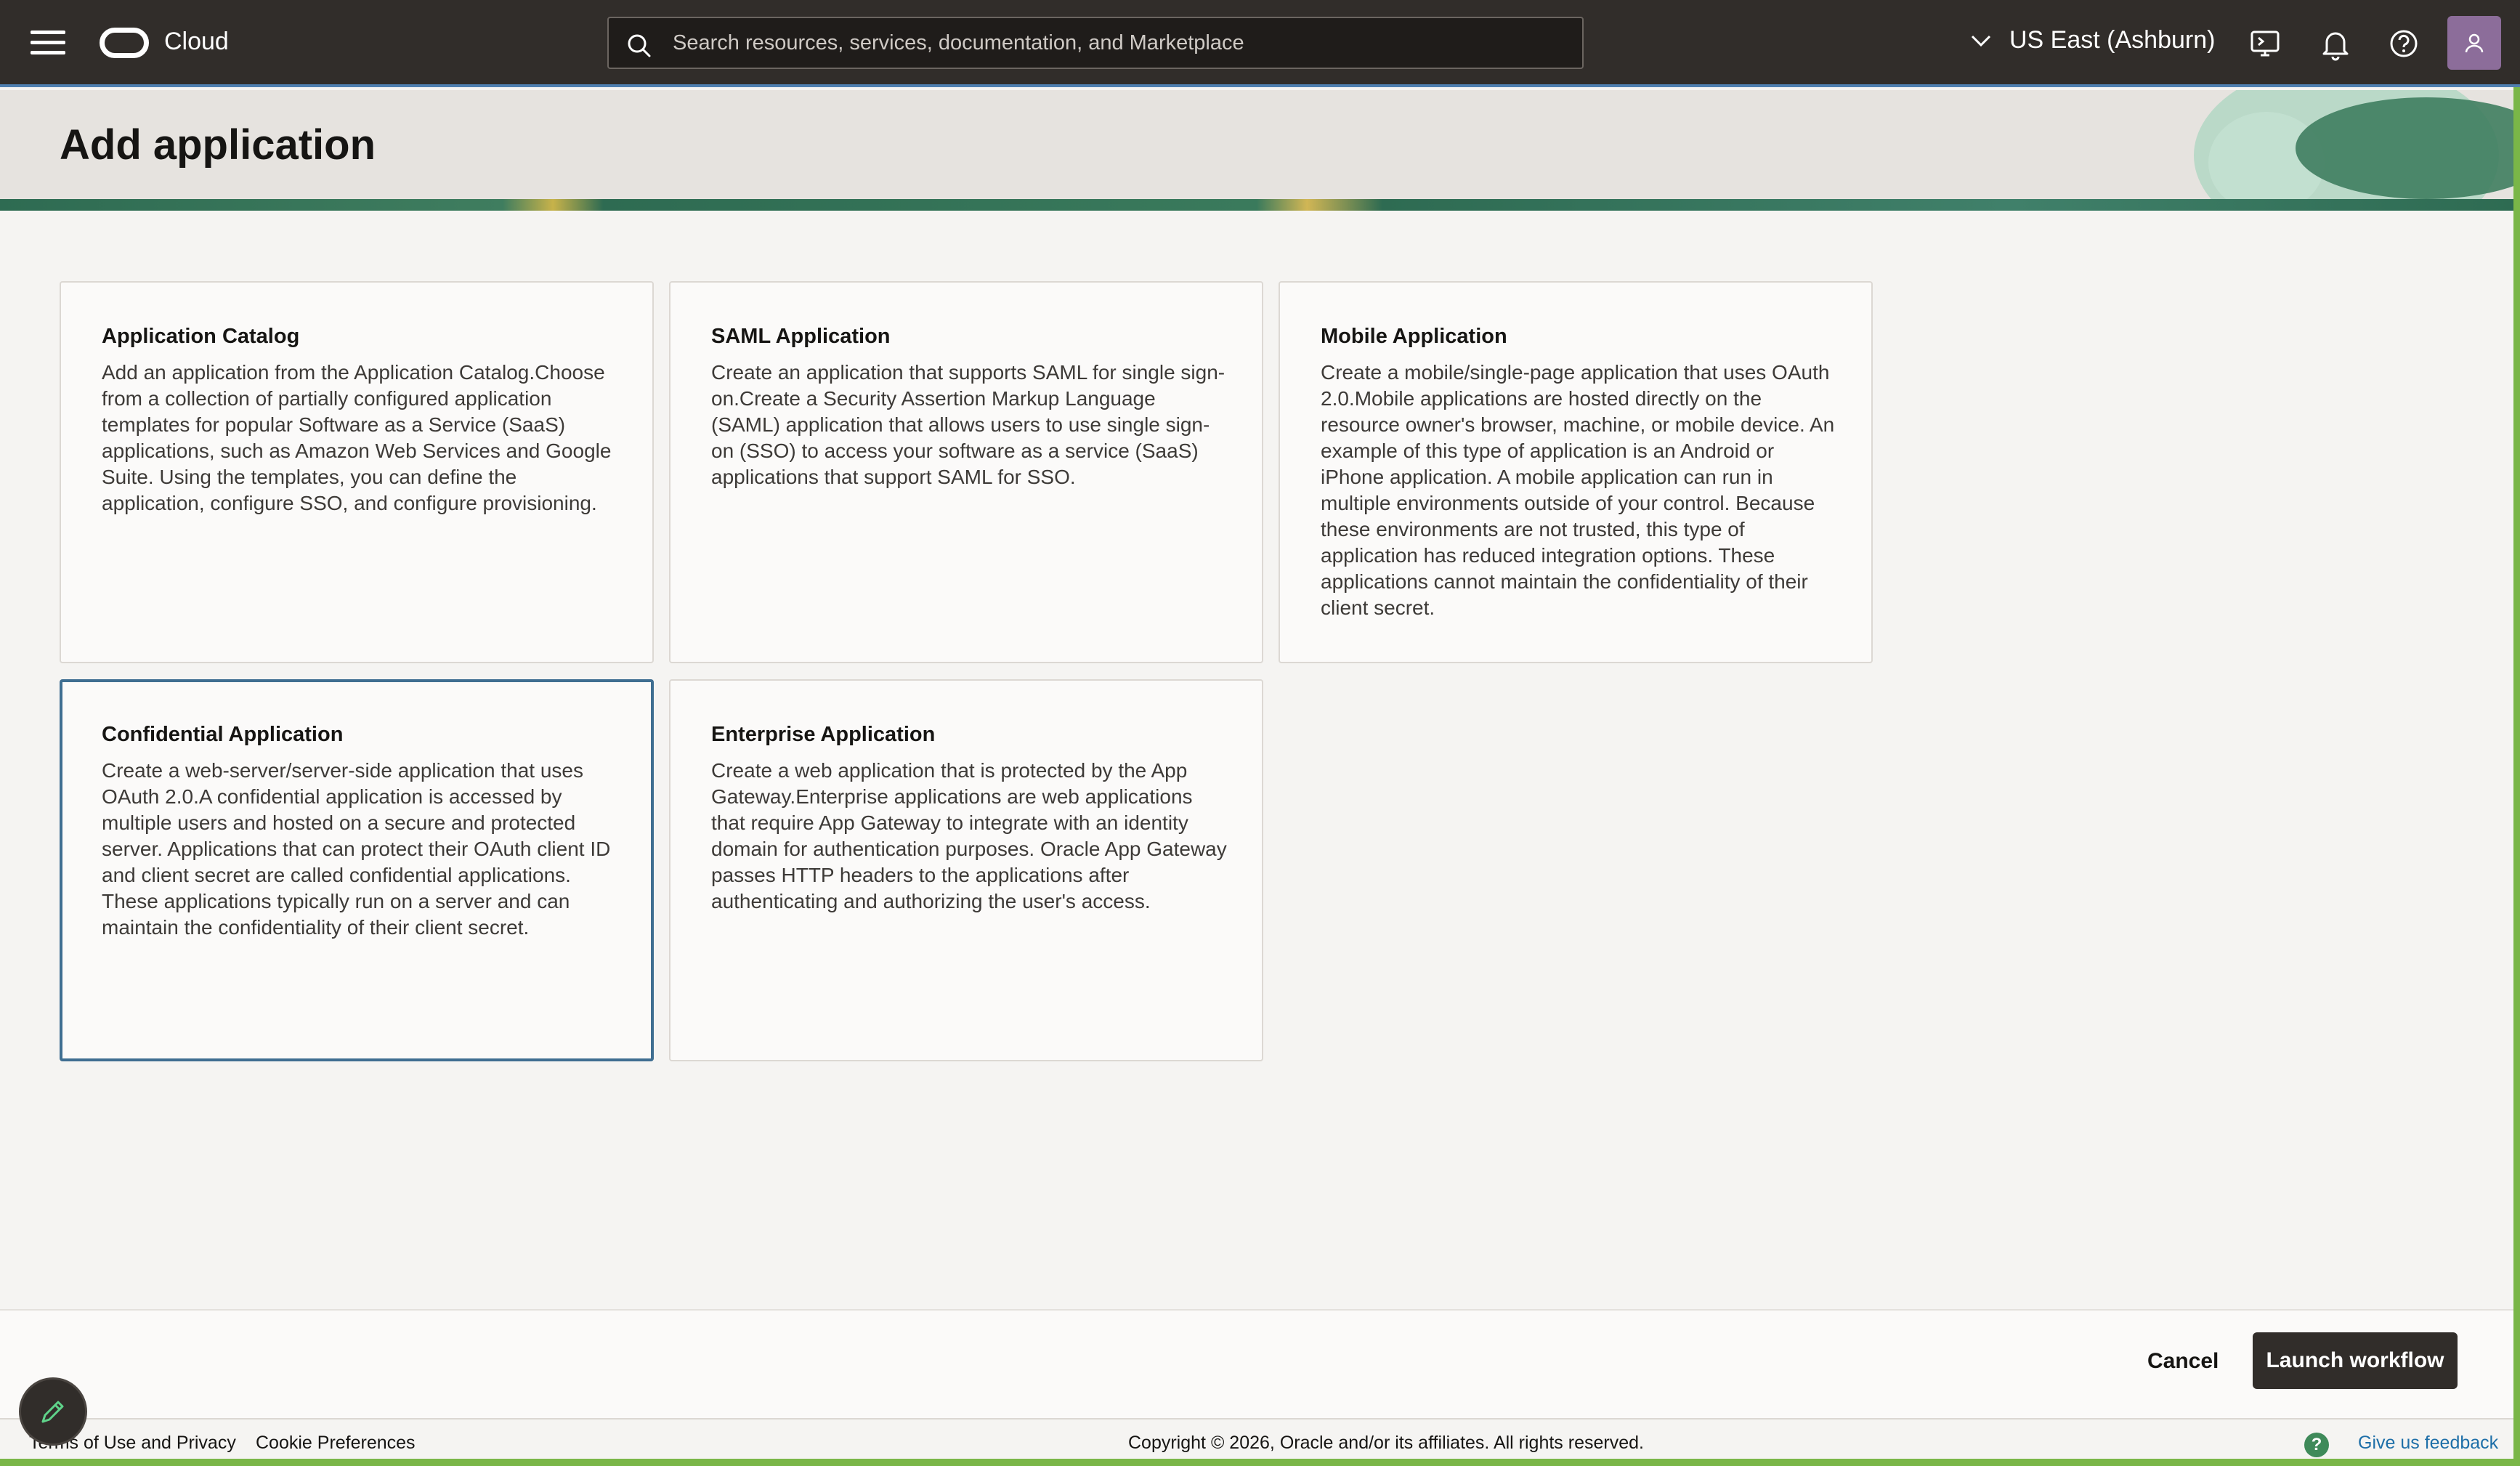  What do you see at coordinates (823, 734) in the screenshot?
I see `card-title: Enterprise Application` at bounding box center [823, 734].